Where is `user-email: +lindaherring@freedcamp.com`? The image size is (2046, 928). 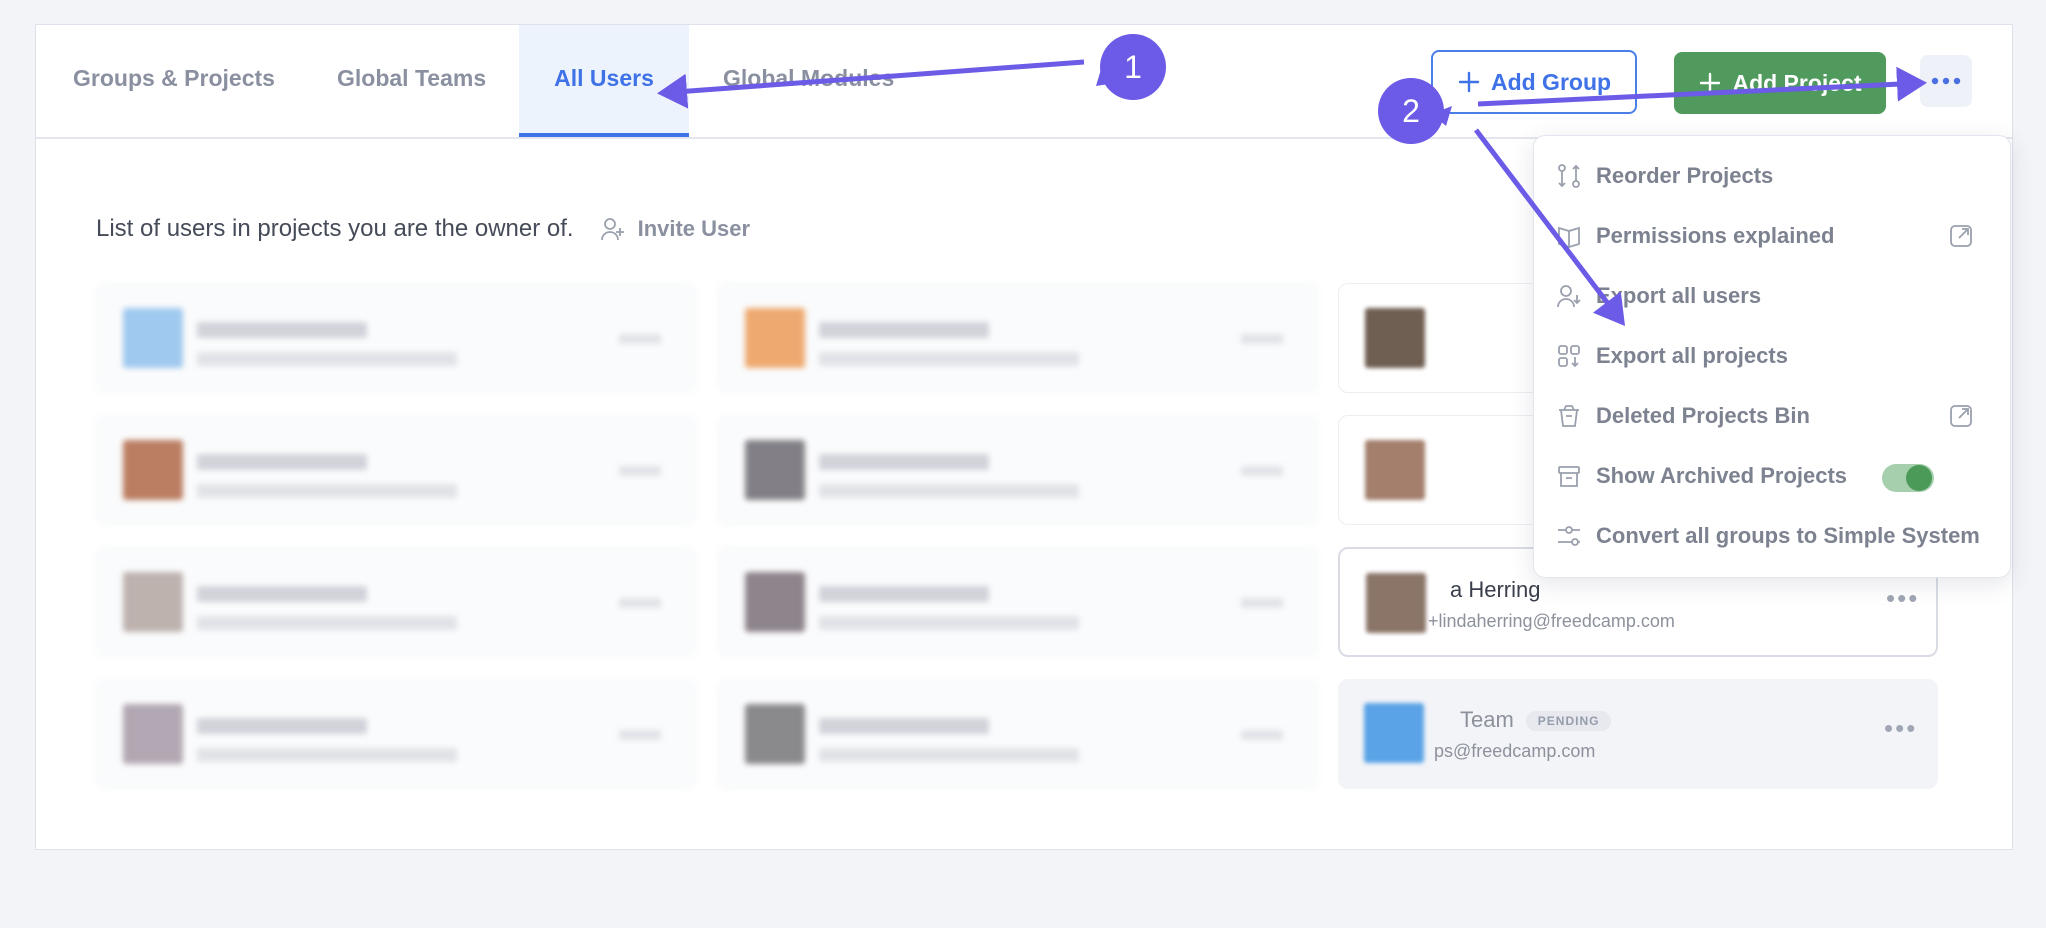 user-email: +lindaherring@freedcamp.com is located at coordinates (1551, 621).